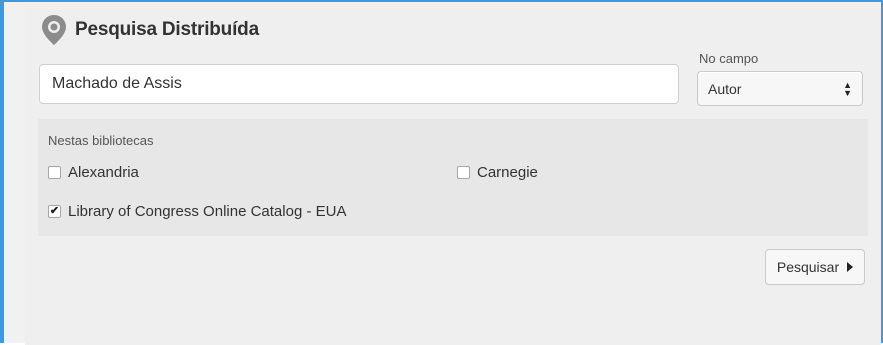 The image size is (883, 345). Describe the element at coordinates (847, 88) in the screenshot. I see `up-down-arrows-icon: ▲ ▼` at that location.